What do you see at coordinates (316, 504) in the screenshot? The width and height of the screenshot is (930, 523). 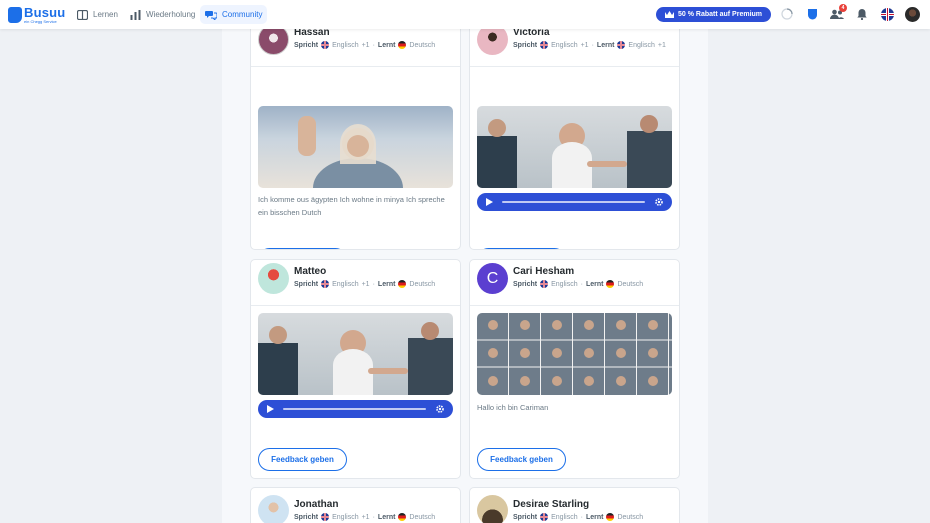 I see `user-name: Jonathan` at bounding box center [316, 504].